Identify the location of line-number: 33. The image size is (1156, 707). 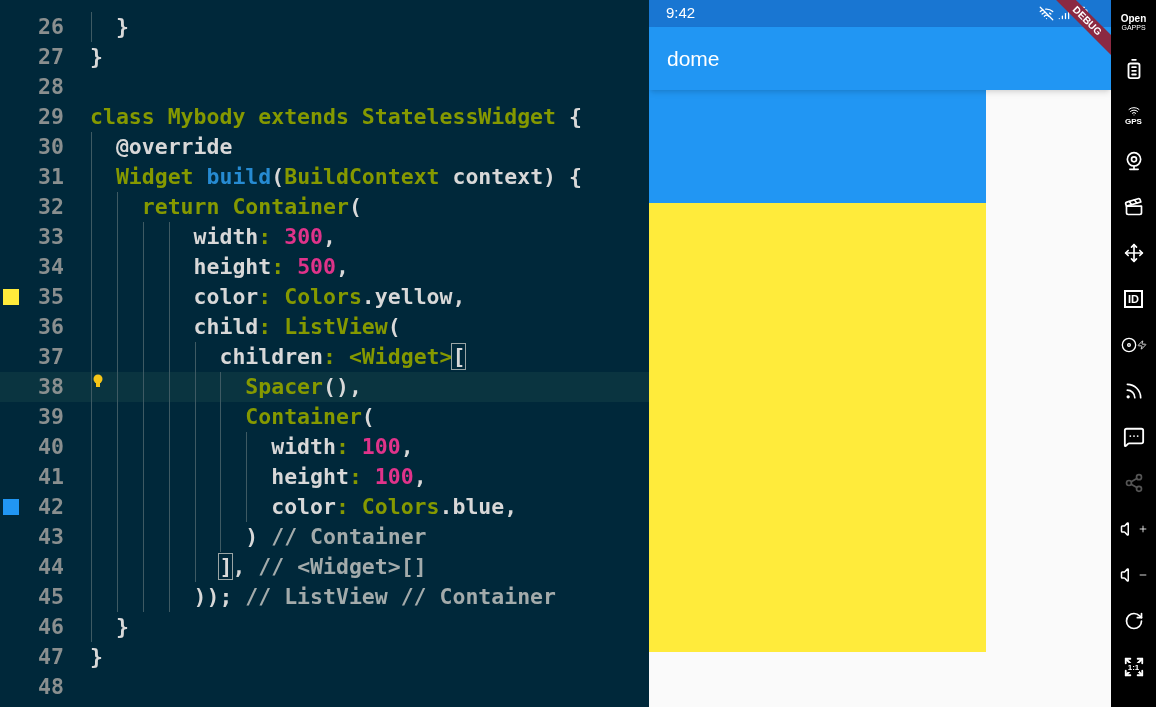
(50, 236).